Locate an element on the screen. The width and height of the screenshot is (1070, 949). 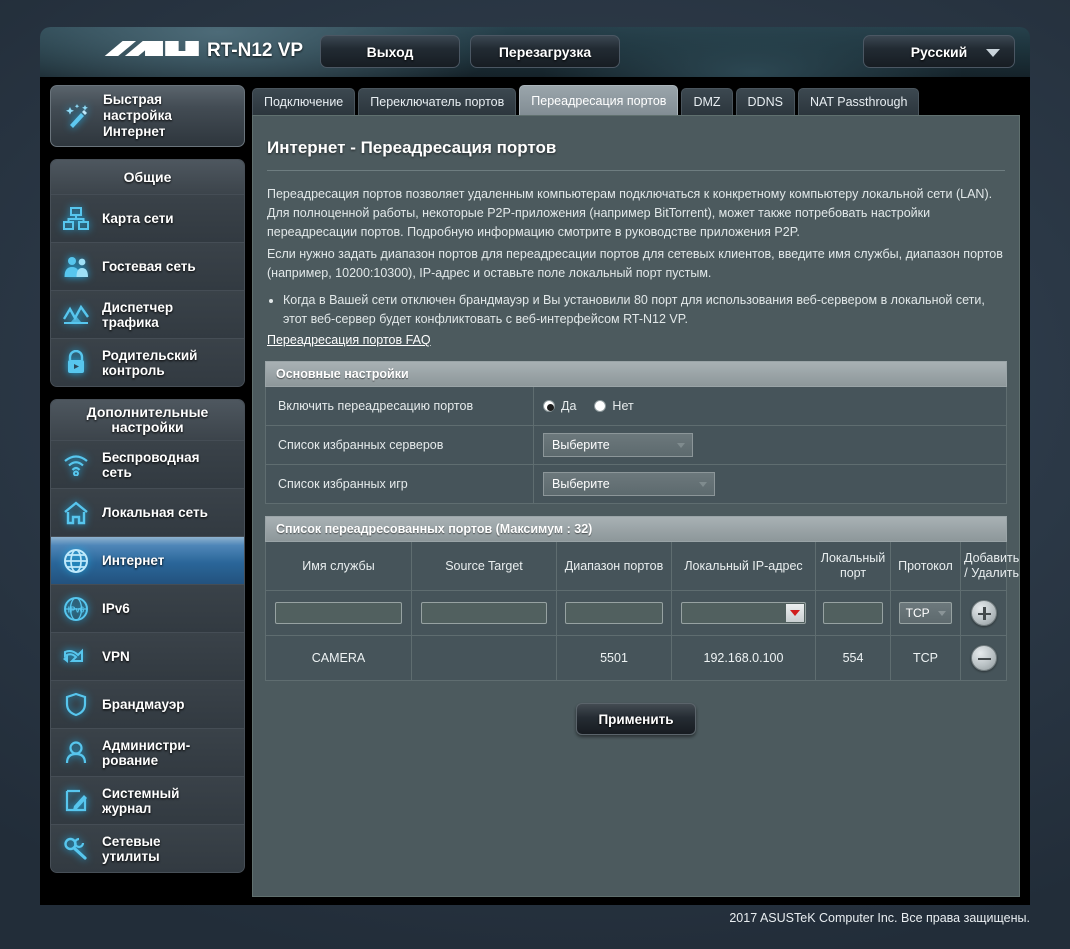
sidebar-item-system-log: Системный журнал is located at coordinates (147, 800).